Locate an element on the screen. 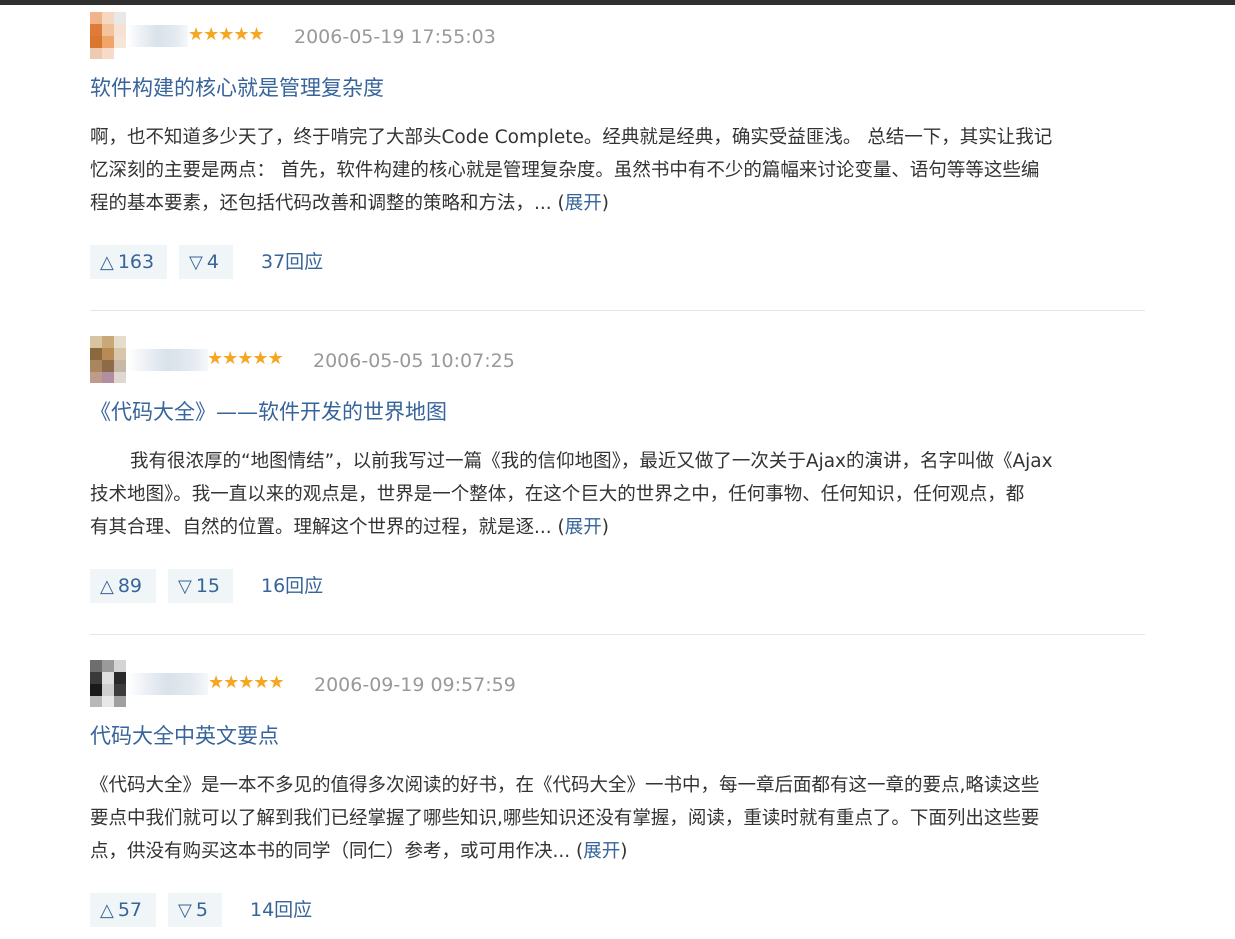 The image size is (1235, 939). downvote-button: ▽ 5 is located at coordinates (195, 910).